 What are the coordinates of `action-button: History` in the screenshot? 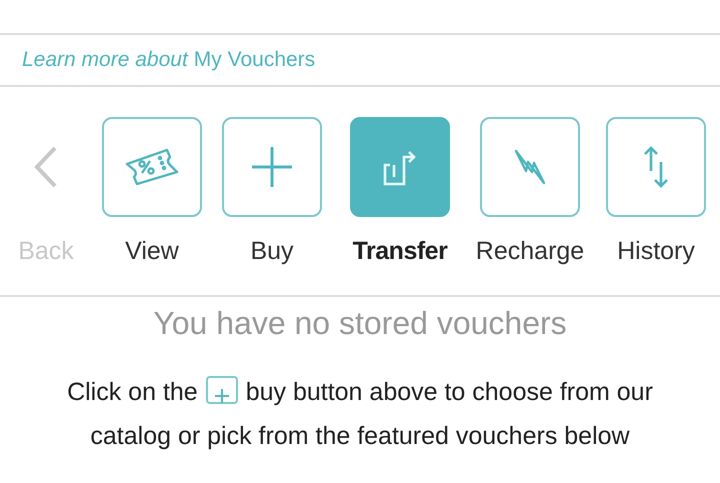 It's located at (656, 191).